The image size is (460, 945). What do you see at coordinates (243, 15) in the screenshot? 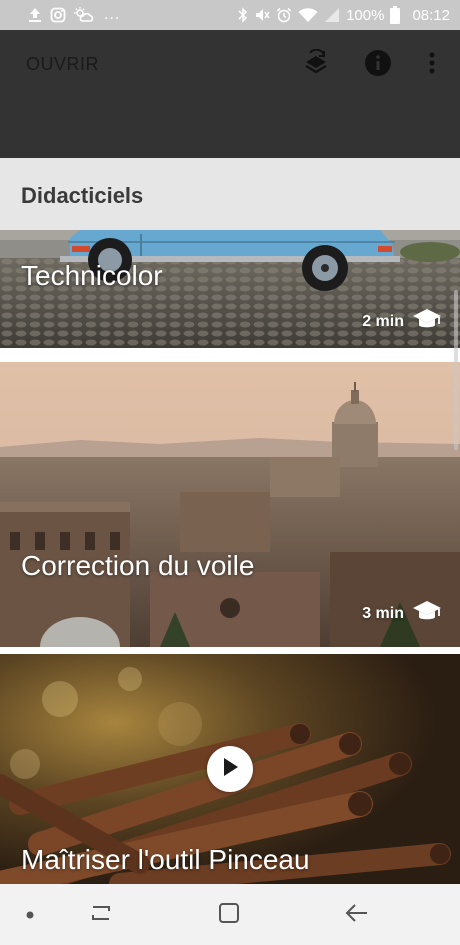
I see `bluetooth-icon` at bounding box center [243, 15].